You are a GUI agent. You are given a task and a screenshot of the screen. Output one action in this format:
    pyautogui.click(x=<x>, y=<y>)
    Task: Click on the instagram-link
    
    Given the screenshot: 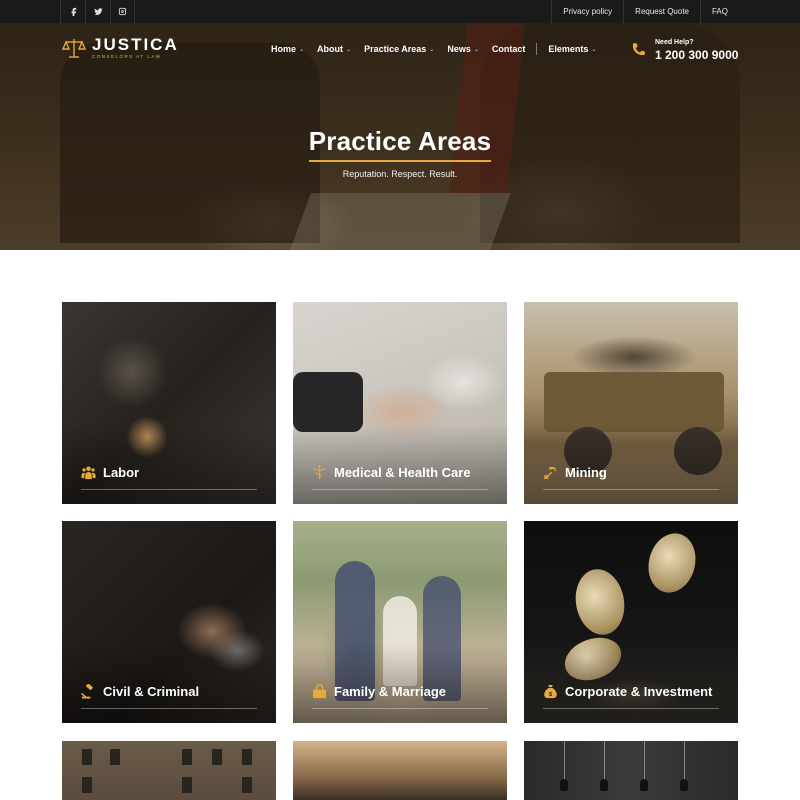 What is the action you would take?
    pyautogui.click(x=122, y=11)
    